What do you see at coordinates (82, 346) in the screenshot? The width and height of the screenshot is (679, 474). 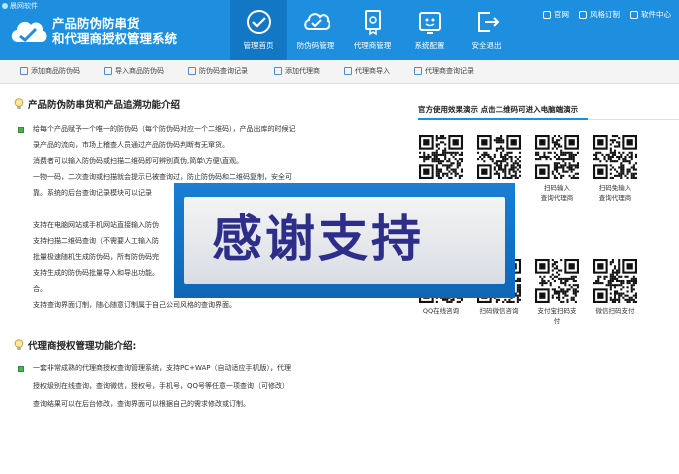 I see `section-title-agent-label: 代理商授权管理功能介绍:` at bounding box center [82, 346].